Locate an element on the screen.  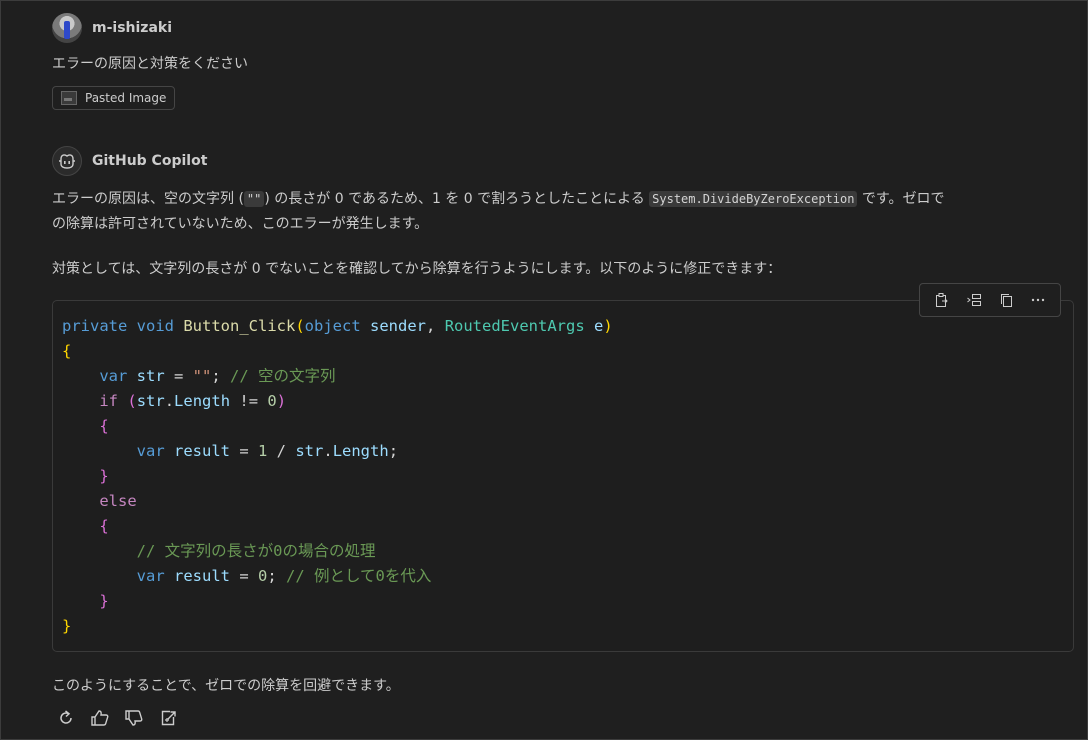
answer-paragraph-1-line-2: の除算は許可されていないため、このエラーが発生します。 is located at coordinates (240, 224).